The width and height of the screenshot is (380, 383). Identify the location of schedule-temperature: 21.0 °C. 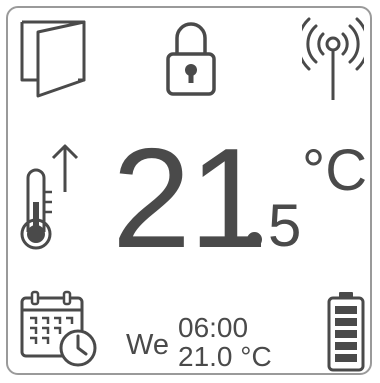
(225, 356).